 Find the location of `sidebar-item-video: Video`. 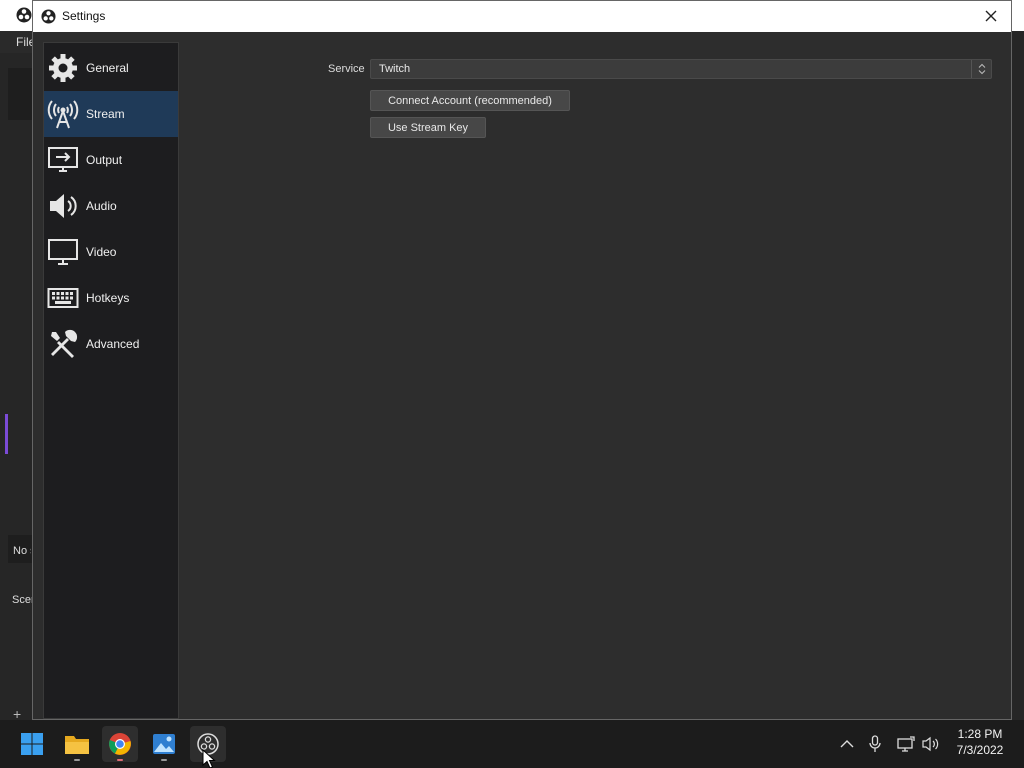

sidebar-item-video: Video is located at coordinates (111, 252).